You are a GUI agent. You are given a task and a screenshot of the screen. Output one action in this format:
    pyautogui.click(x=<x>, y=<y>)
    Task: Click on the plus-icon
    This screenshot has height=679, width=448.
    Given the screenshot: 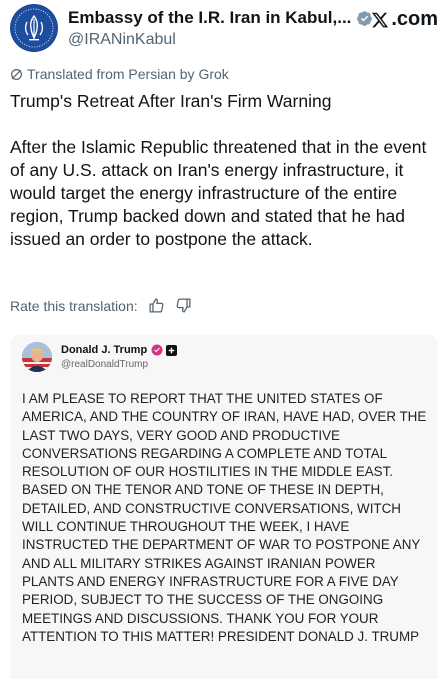 What is the action you would take?
    pyautogui.click(x=171, y=350)
    